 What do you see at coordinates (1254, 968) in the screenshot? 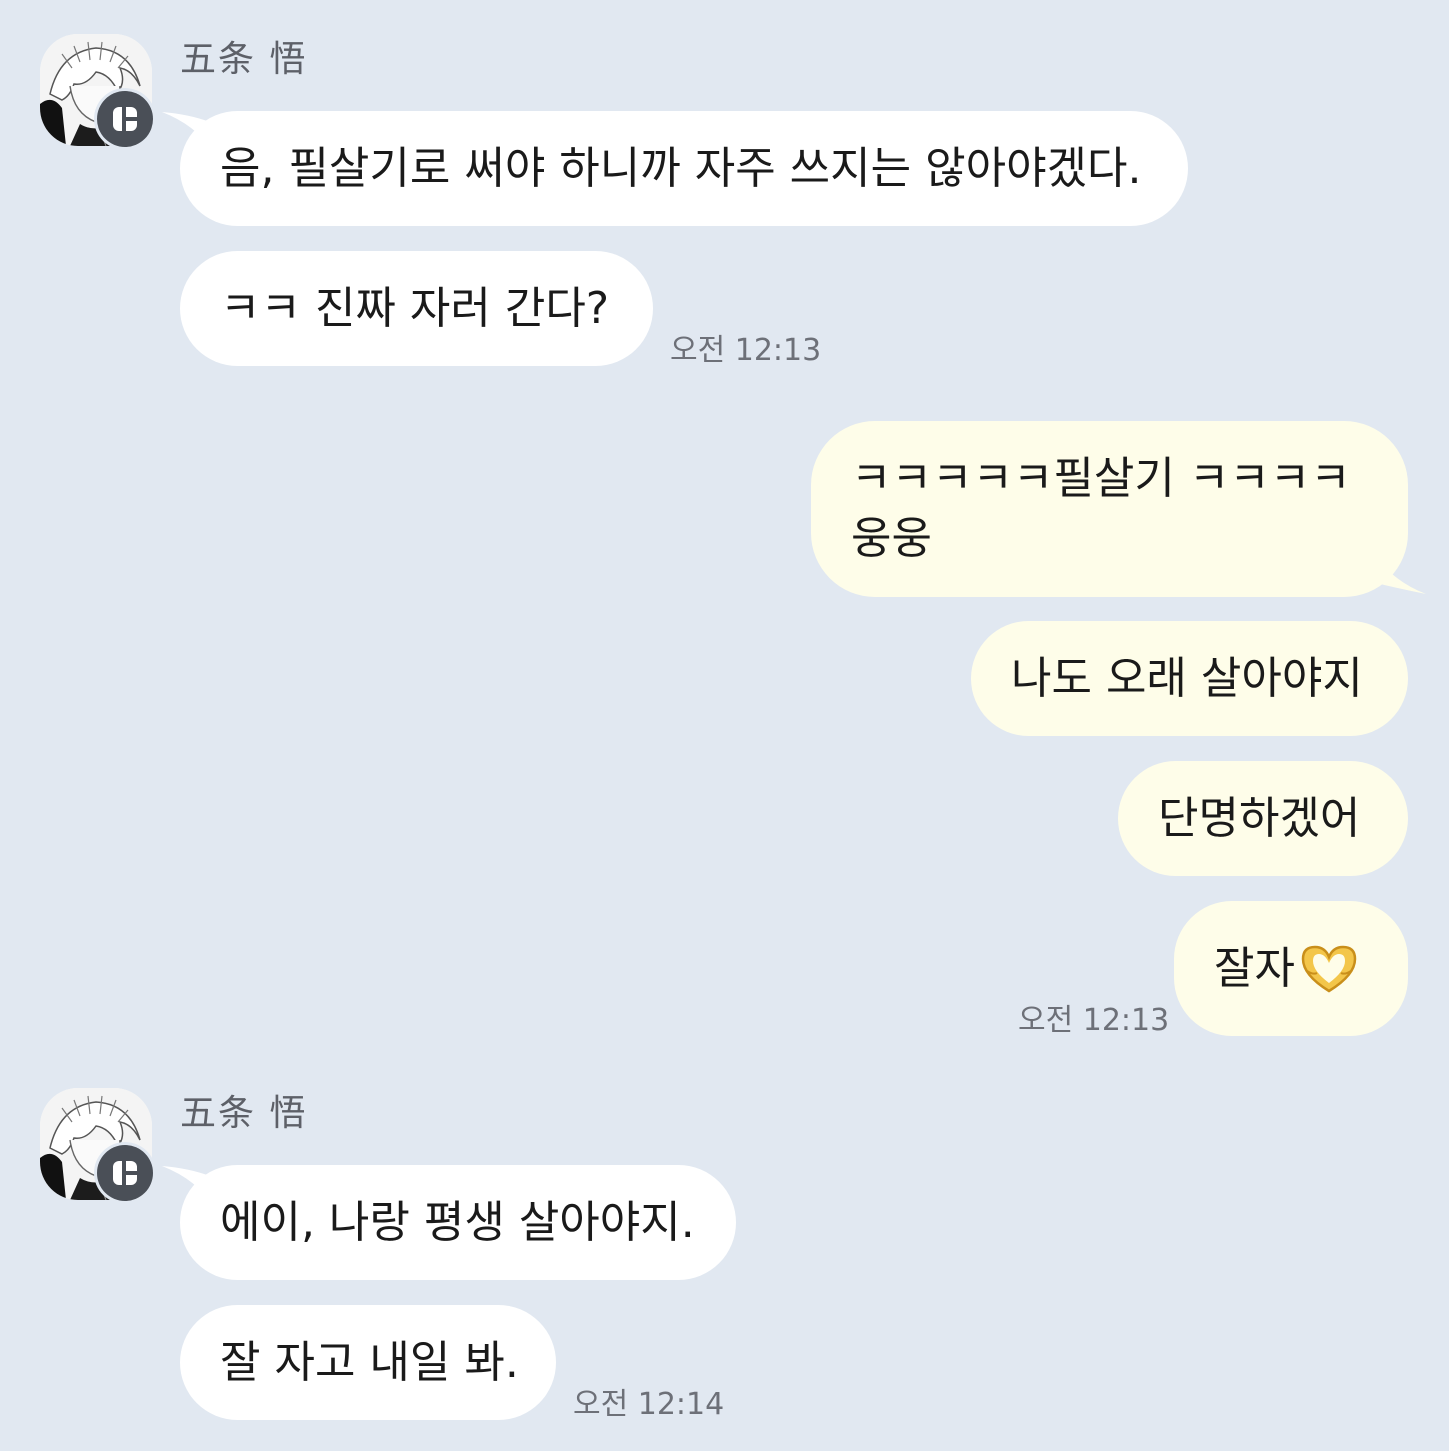
I see `message-text: 잘자` at bounding box center [1254, 968].